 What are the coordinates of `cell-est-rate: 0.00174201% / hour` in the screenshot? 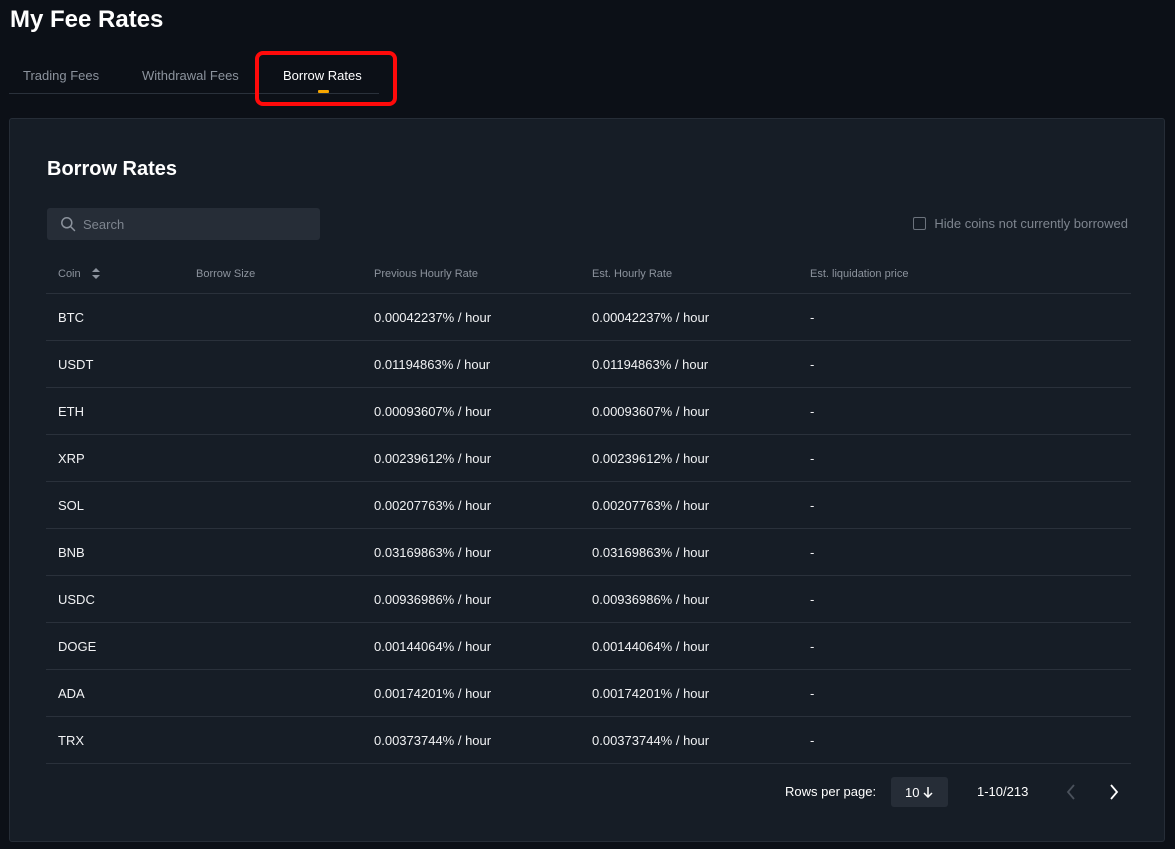 It's located at (651, 693).